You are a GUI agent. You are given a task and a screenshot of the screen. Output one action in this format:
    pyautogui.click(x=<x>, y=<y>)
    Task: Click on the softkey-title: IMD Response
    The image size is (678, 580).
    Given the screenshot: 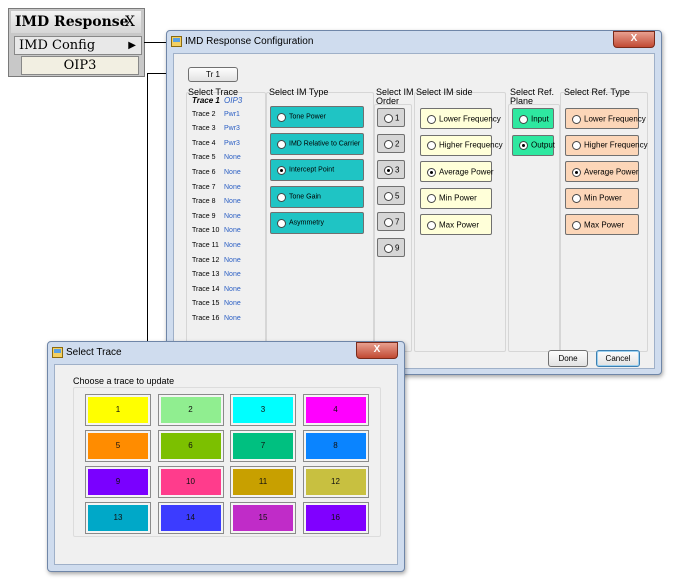 What is the action you would take?
    pyautogui.click(x=72, y=22)
    